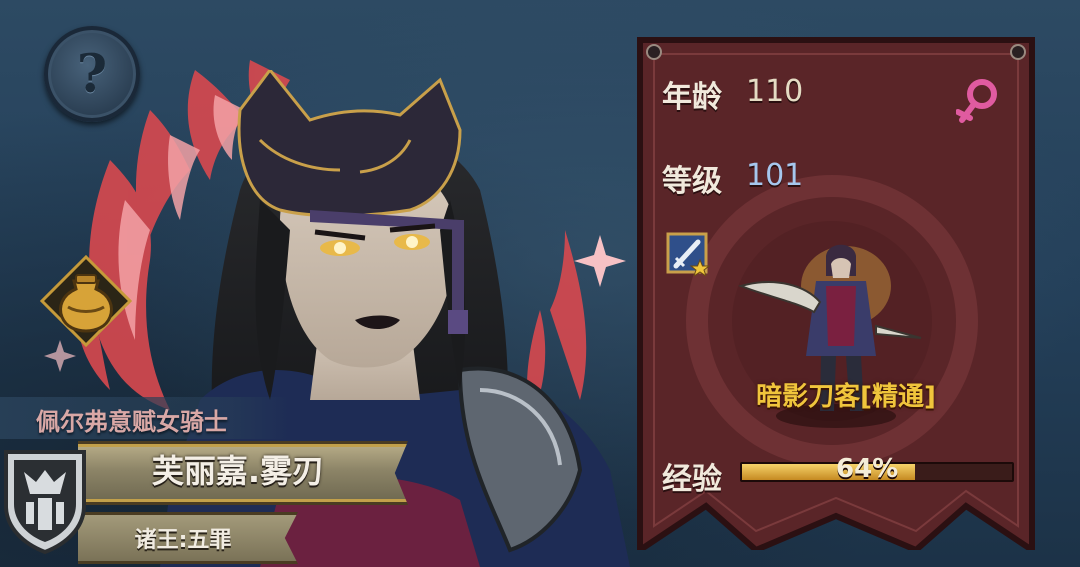 The image size is (1080, 567). I want to click on question-icon: ?, so click(92, 74).